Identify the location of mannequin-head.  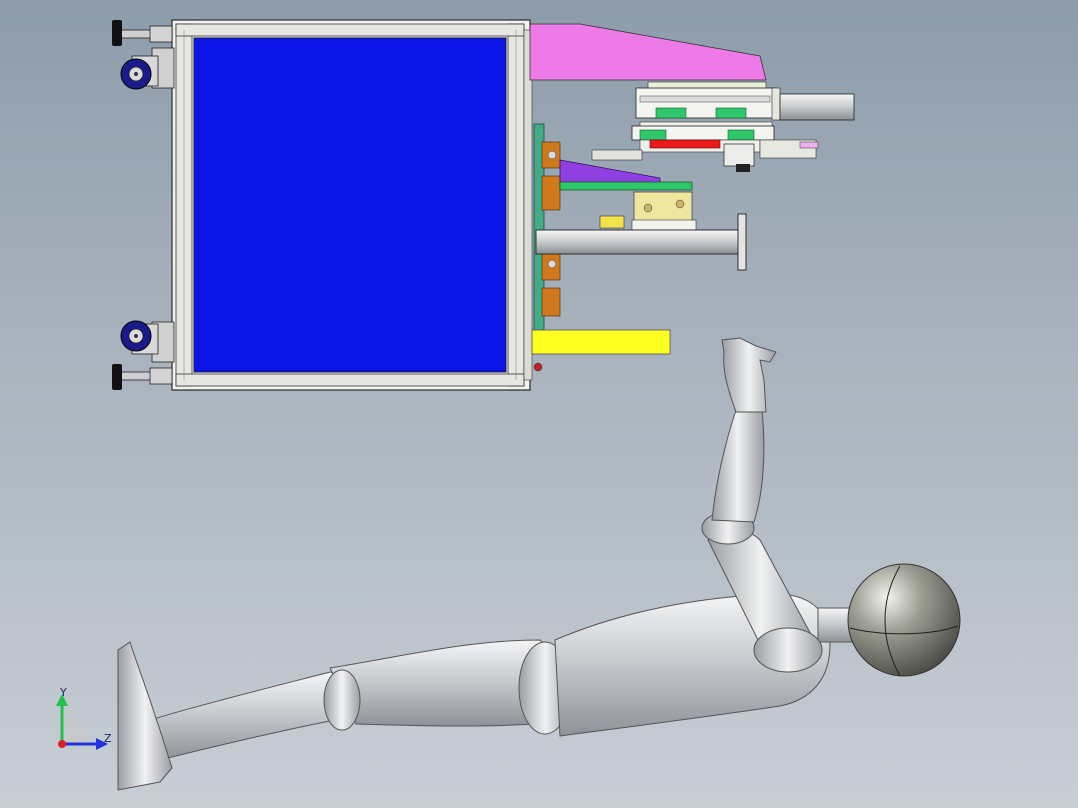
(904, 620).